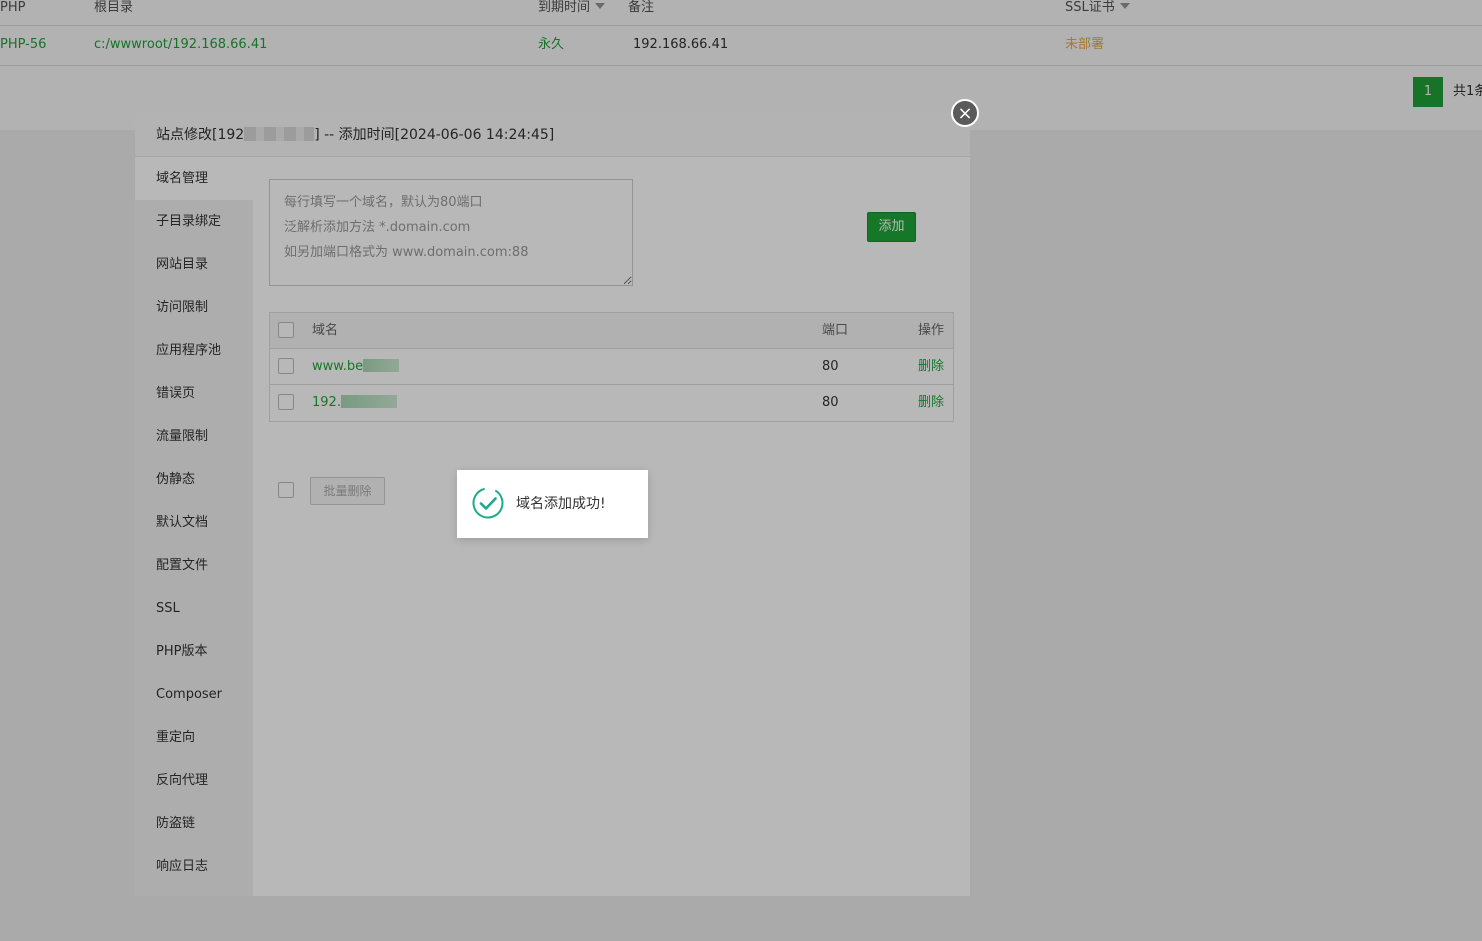 The width and height of the screenshot is (1482, 941). What do you see at coordinates (965, 113) in the screenshot?
I see `close-icon: ×` at bounding box center [965, 113].